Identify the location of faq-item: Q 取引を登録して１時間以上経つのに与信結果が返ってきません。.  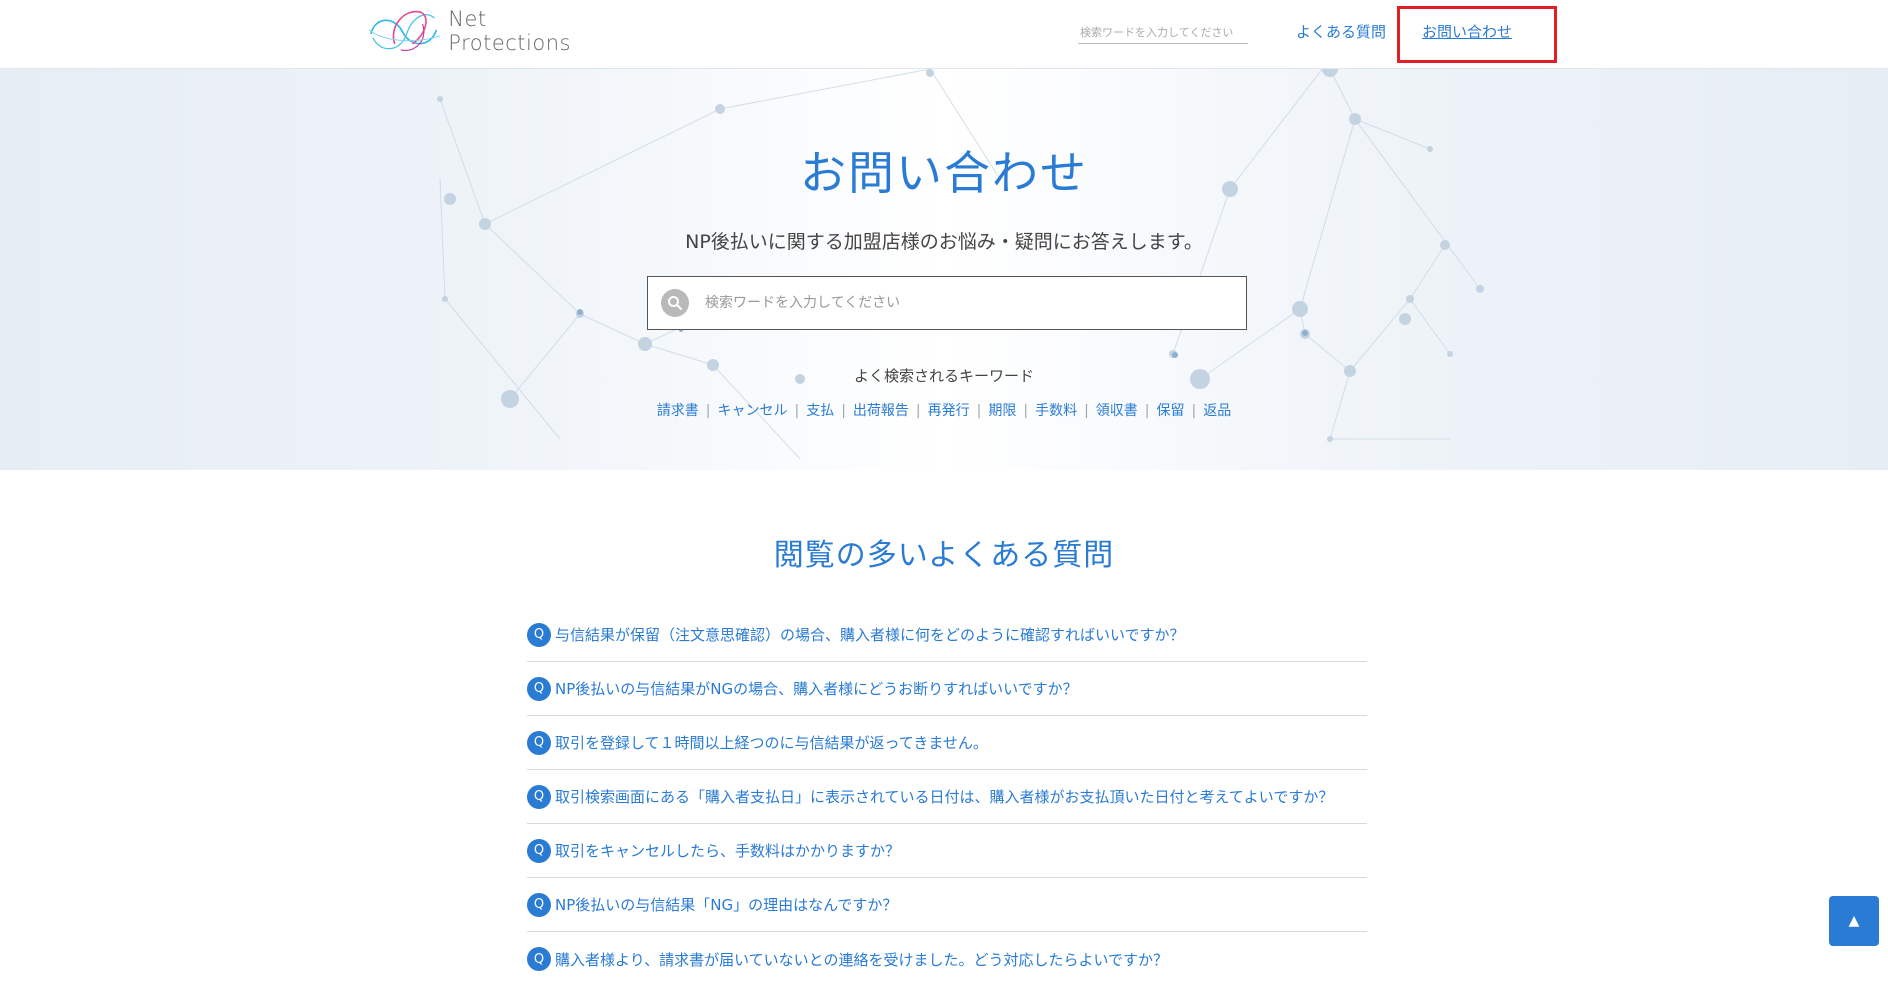
(947, 743).